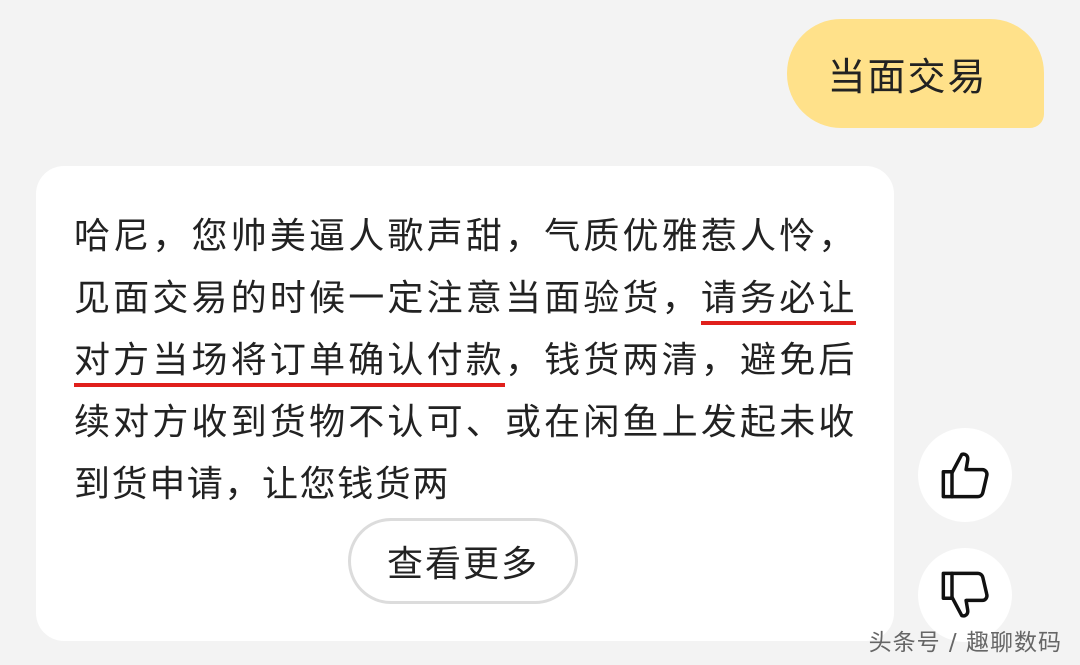  What do you see at coordinates (907, 77) in the screenshot?
I see `user-message-text: 当面交易` at bounding box center [907, 77].